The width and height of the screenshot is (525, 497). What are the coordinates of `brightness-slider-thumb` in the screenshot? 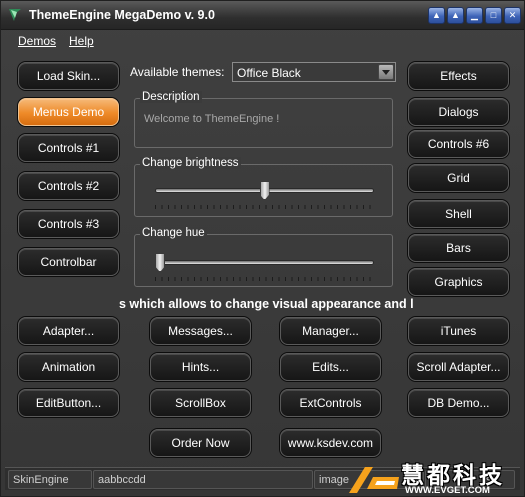 It's located at (264, 190).